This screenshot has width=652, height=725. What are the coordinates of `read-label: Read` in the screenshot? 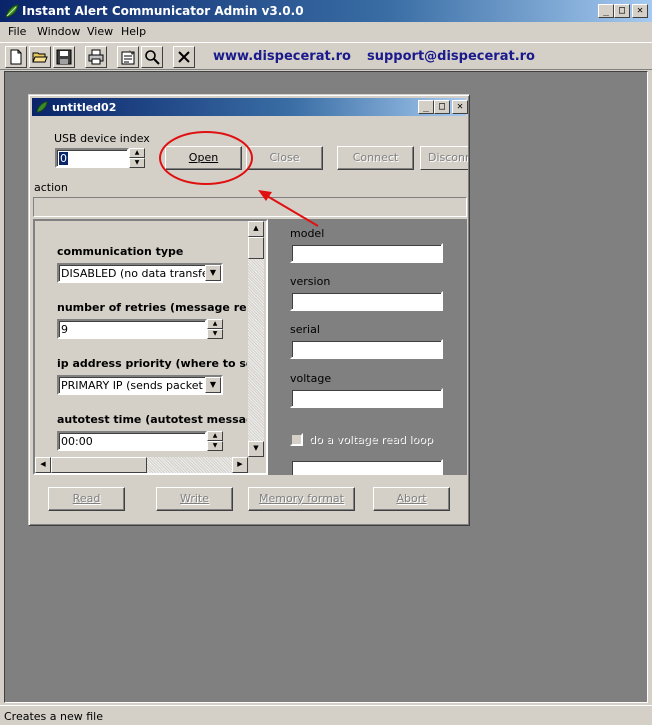 It's located at (86, 498).